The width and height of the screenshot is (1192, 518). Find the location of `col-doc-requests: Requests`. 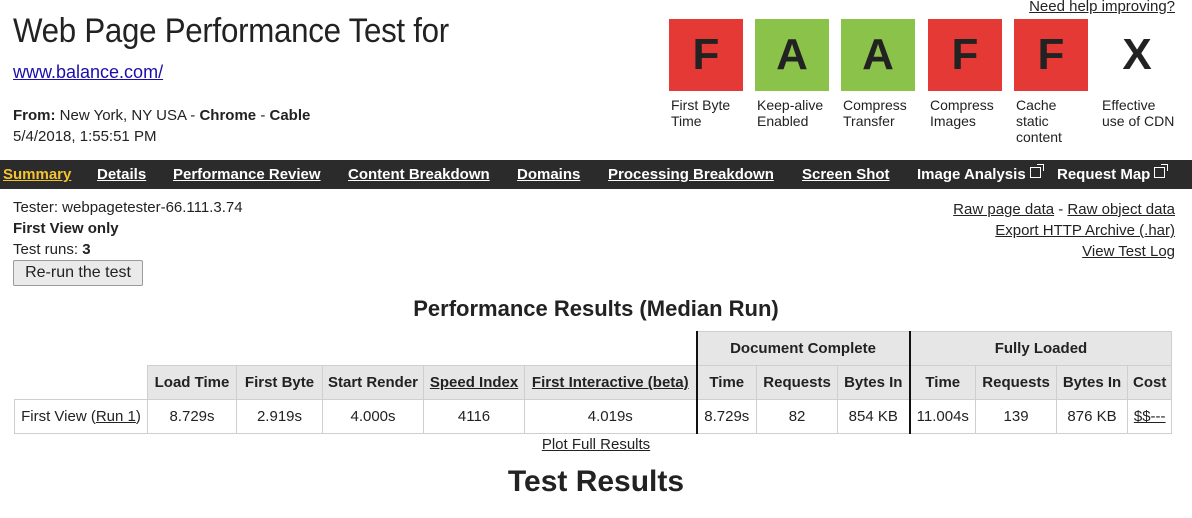

col-doc-requests: Requests is located at coordinates (797, 382).